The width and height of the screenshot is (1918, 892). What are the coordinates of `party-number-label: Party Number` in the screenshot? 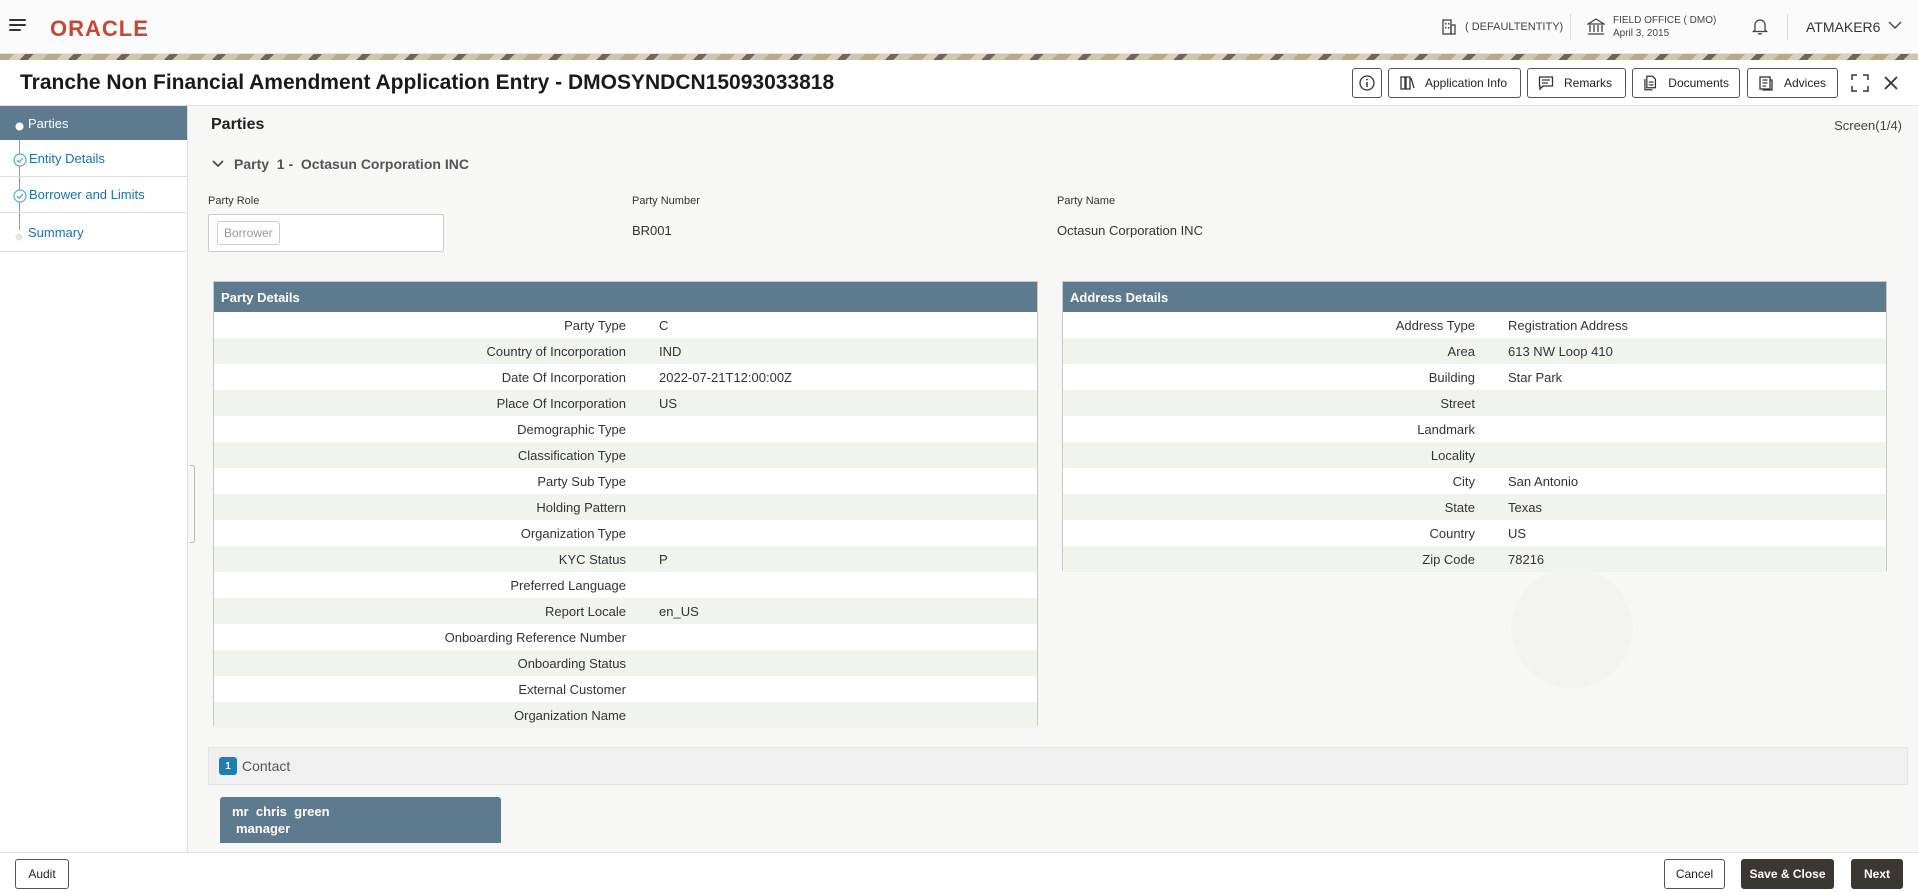 It's located at (666, 201).